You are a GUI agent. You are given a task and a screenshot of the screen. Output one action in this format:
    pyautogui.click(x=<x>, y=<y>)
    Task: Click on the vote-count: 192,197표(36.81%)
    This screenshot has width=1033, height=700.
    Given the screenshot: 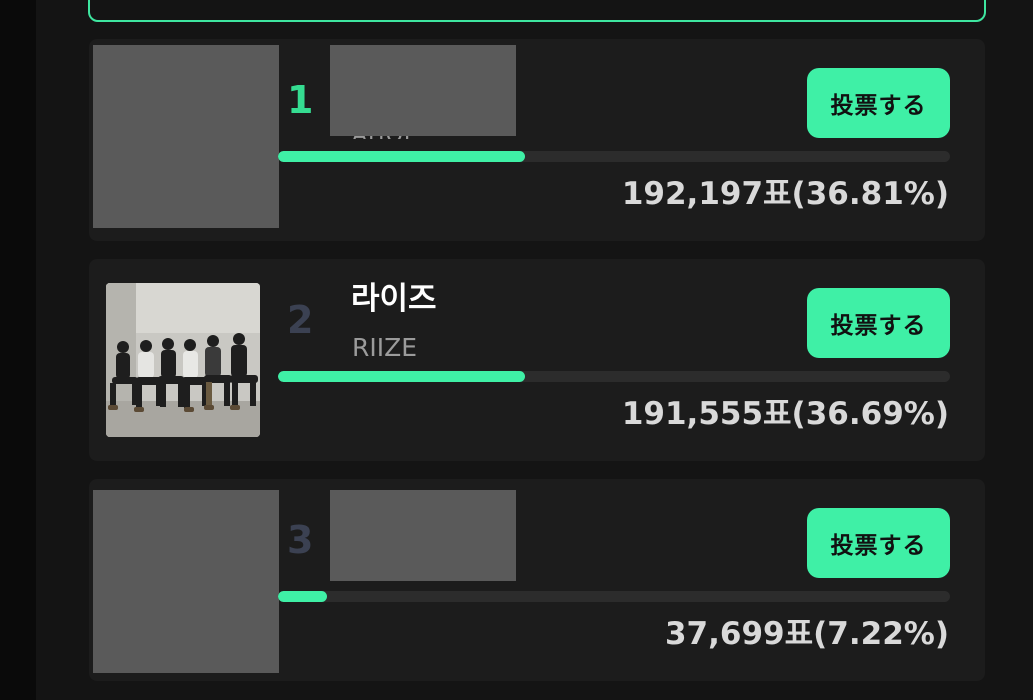 What is the action you would take?
    pyautogui.click(x=785, y=194)
    